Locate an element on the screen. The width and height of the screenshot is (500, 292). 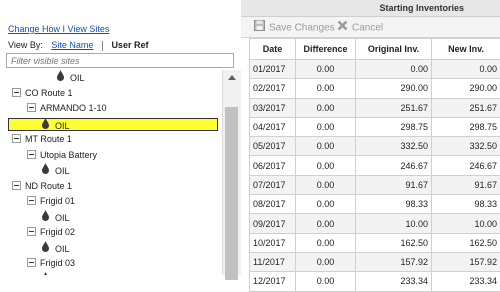
tree-item-route: MT Route 1 is located at coordinates (42, 139).